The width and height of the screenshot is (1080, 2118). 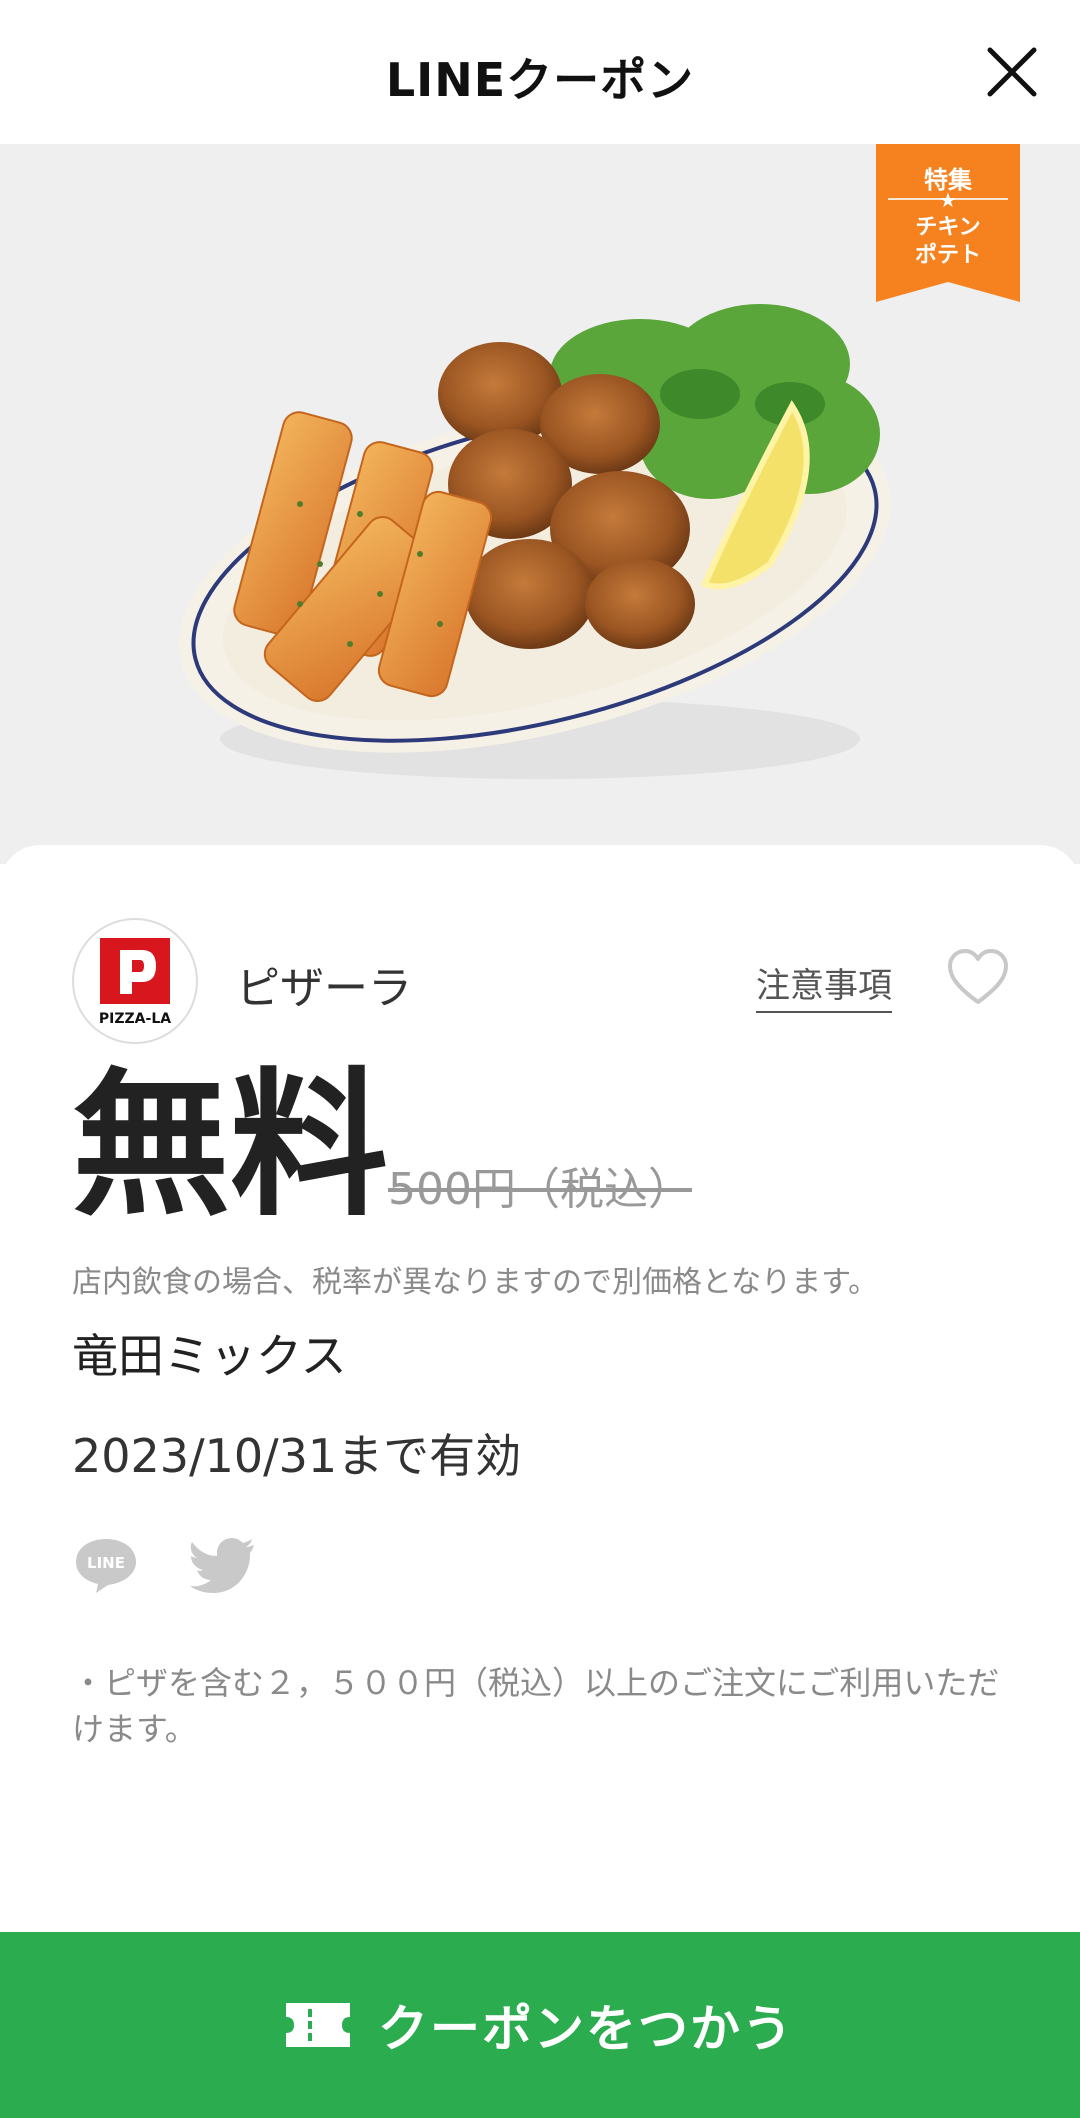 What do you see at coordinates (947, 255) in the screenshot?
I see `badge-subtitle-line2: ポテト` at bounding box center [947, 255].